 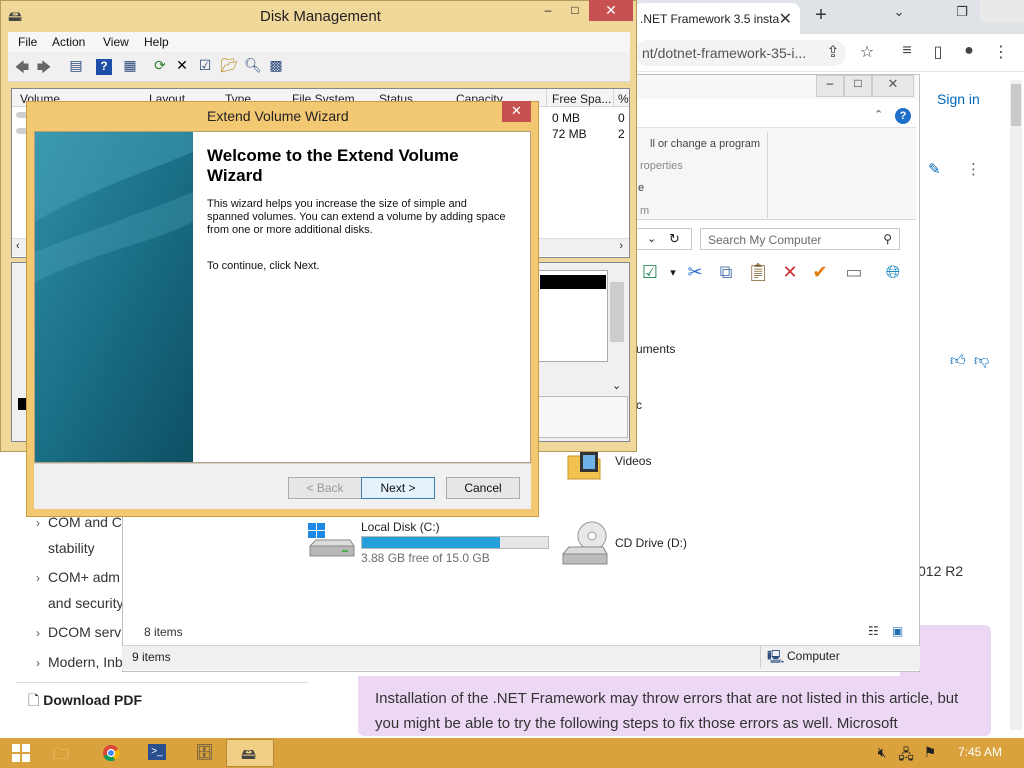 What do you see at coordinates (116, 42) in the screenshot?
I see `menu-view: View` at bounding box center [116, 42].